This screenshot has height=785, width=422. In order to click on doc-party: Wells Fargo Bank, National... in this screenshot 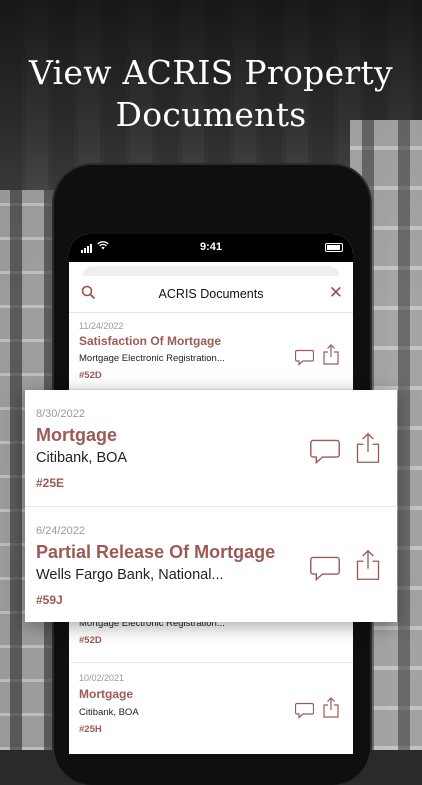, I will do `click(130, 575)`.